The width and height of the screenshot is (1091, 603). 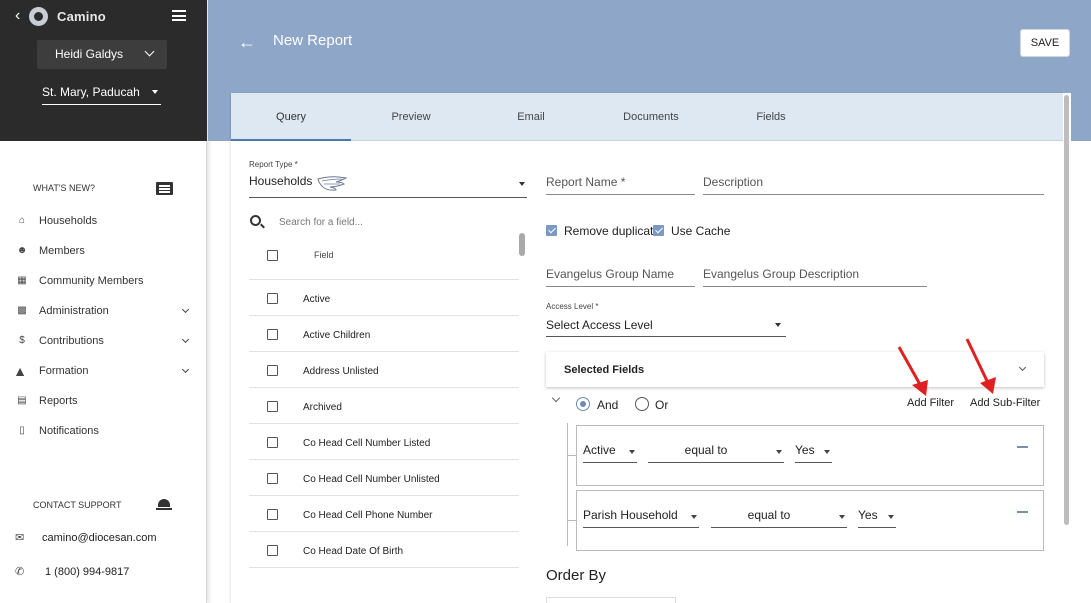 What do you see at coordinates (701, 231) in the screenshot?
I see `use-cache-label: Use Cache` at bounding box center [701, 231].